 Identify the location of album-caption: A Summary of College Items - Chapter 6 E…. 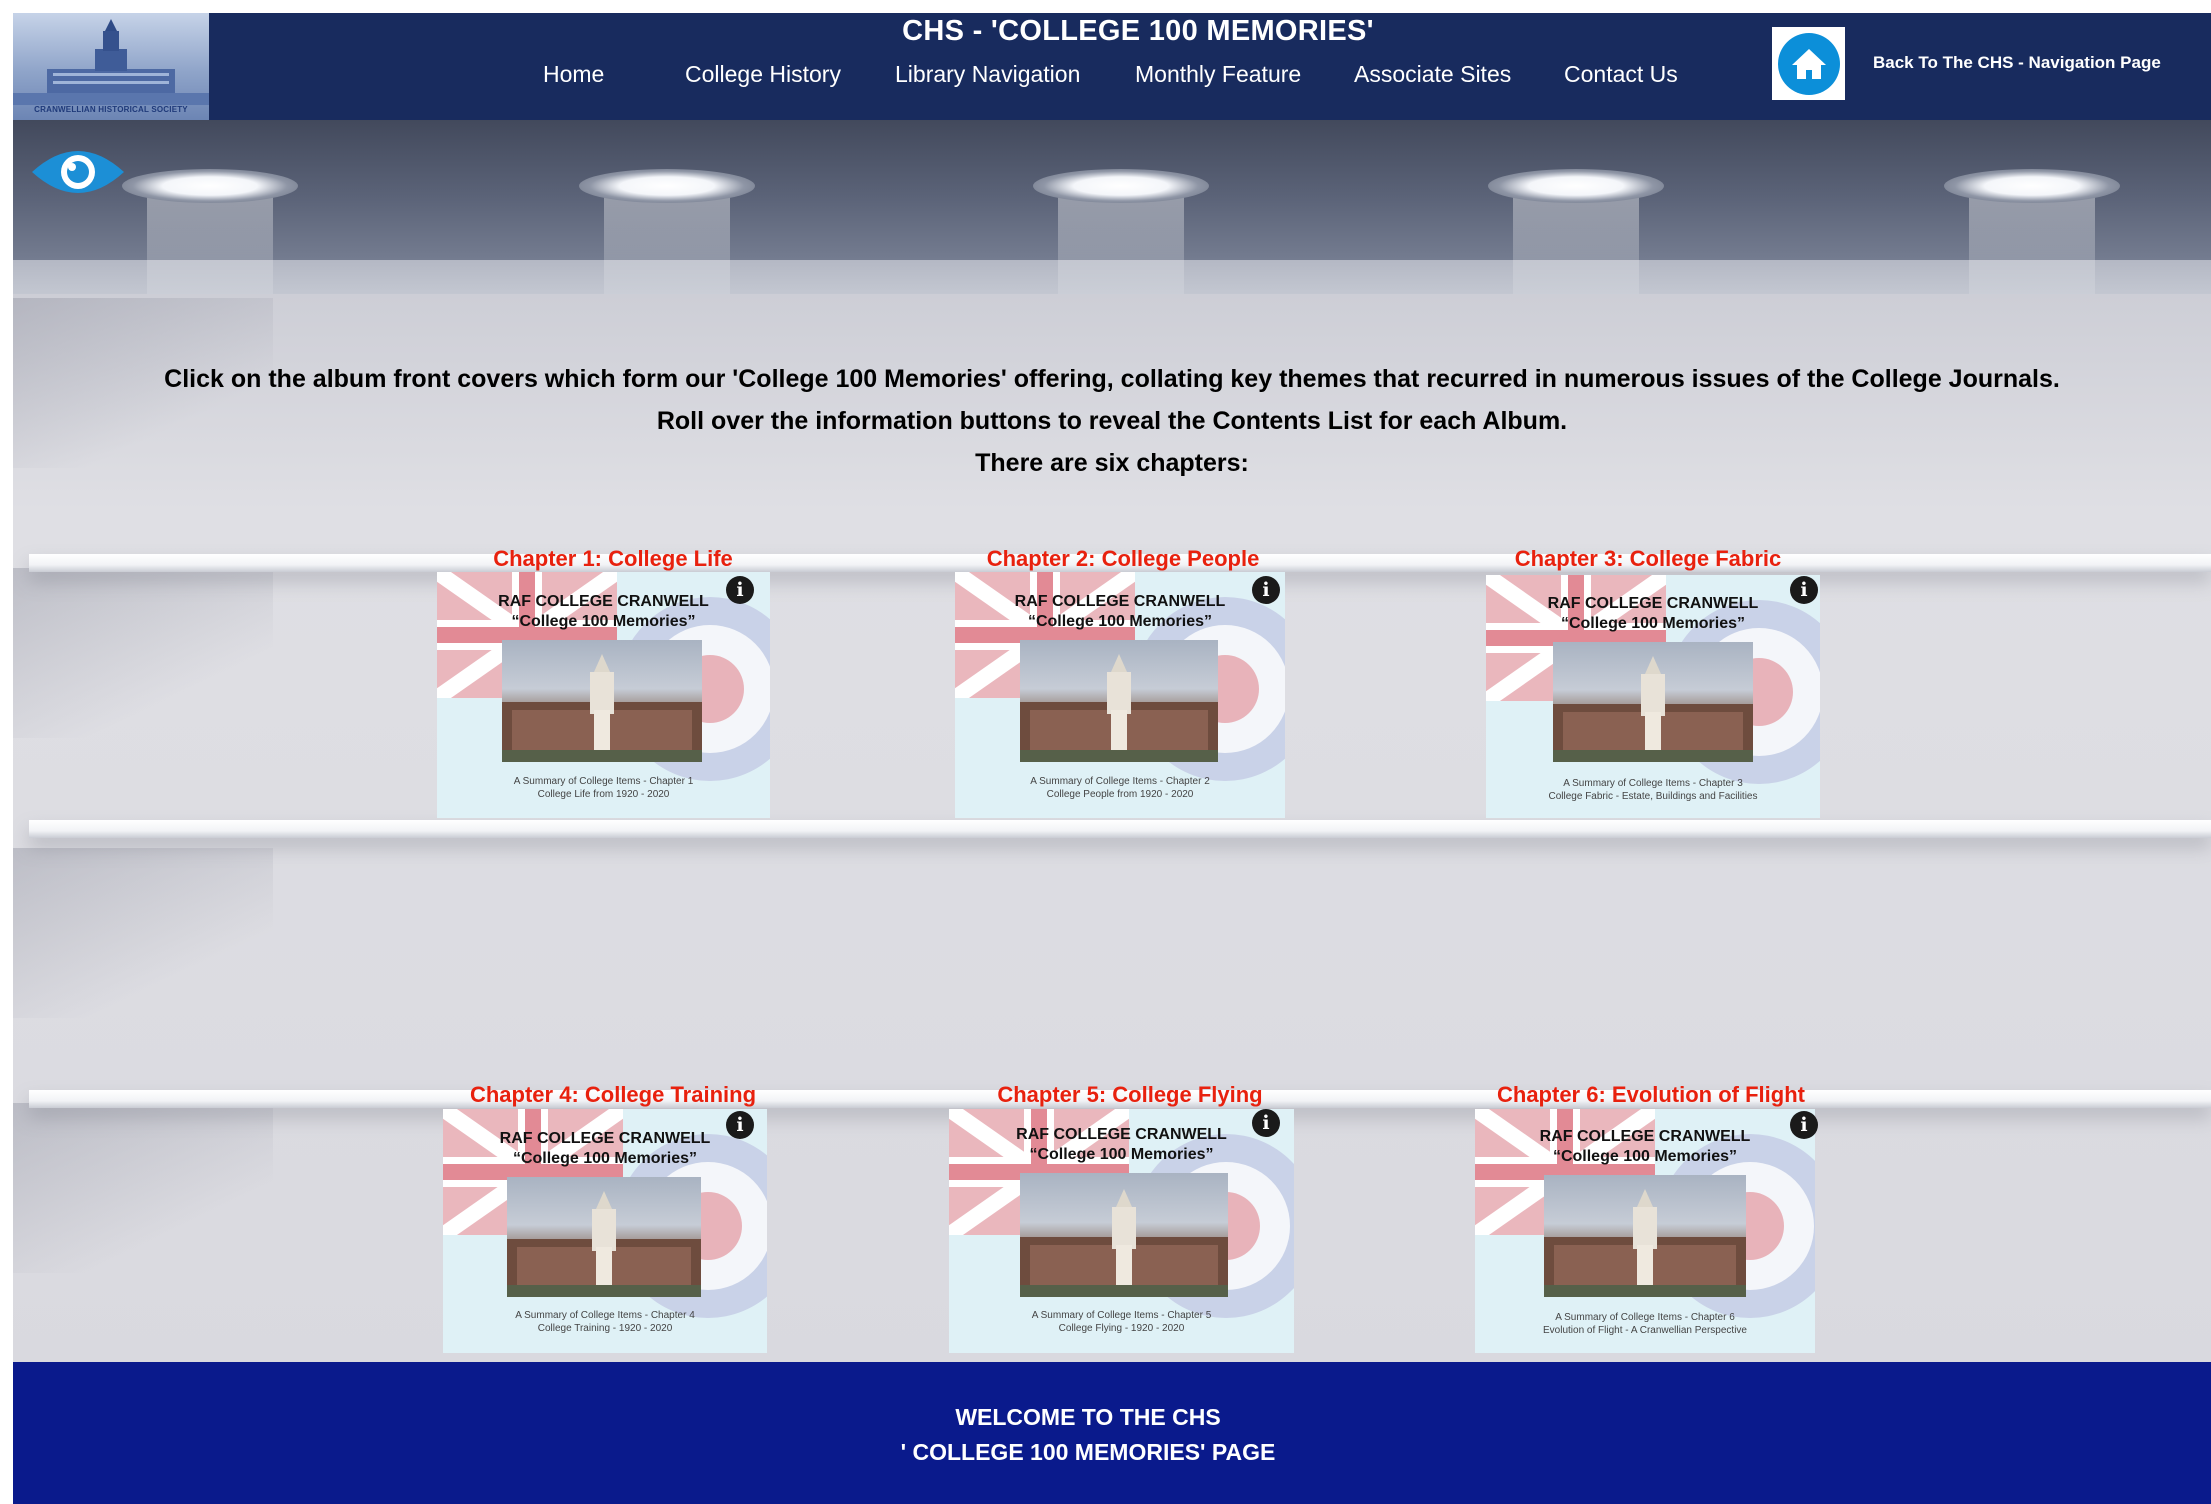
(1645, 1324).